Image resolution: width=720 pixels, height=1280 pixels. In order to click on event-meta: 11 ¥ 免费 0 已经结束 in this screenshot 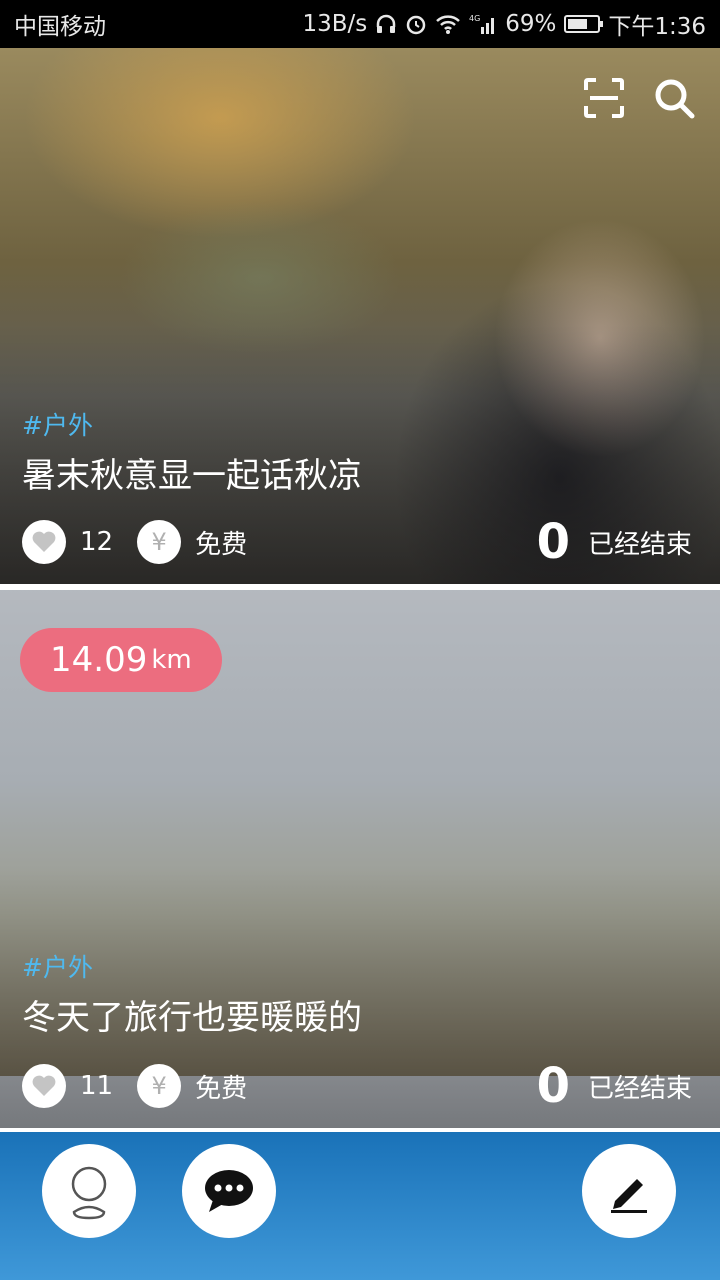, I will do `click(357, 1086)`.